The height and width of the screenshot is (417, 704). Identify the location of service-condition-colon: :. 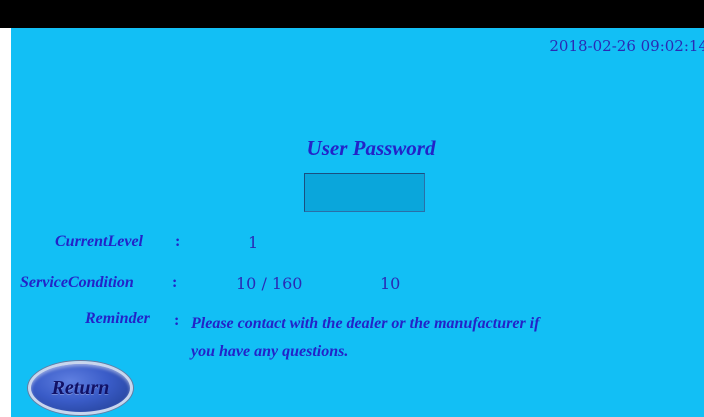
(175, 282).